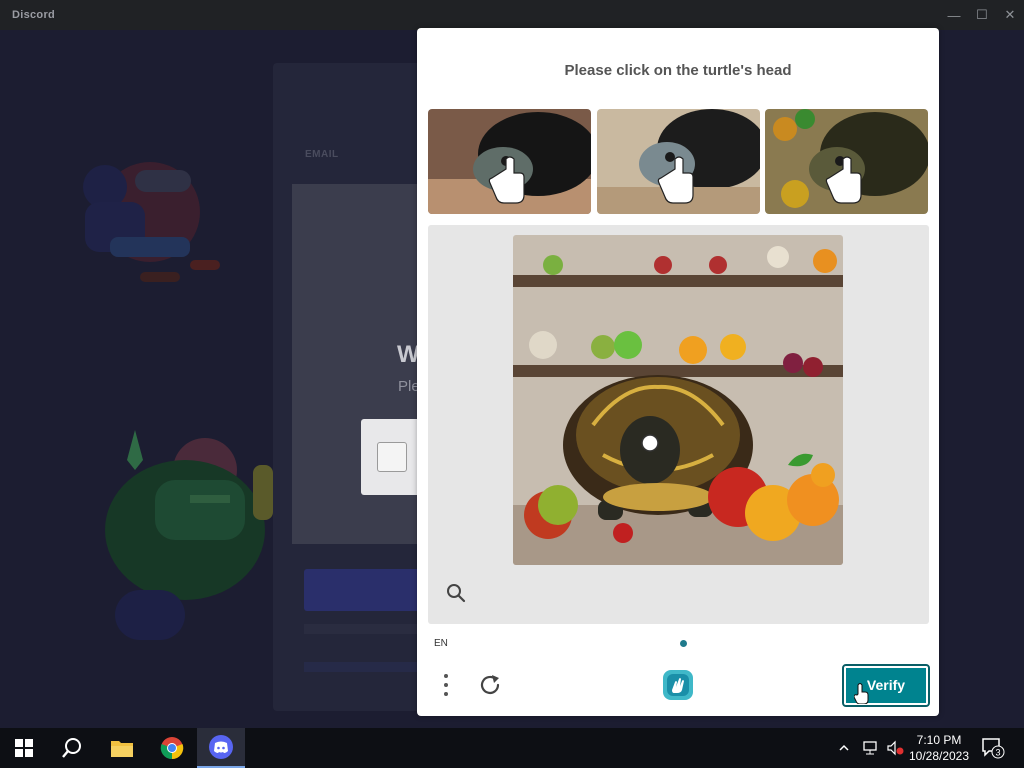  Describe the element at coordinates (446, 685) in the screenshot. I see `menu-icon` at that location.